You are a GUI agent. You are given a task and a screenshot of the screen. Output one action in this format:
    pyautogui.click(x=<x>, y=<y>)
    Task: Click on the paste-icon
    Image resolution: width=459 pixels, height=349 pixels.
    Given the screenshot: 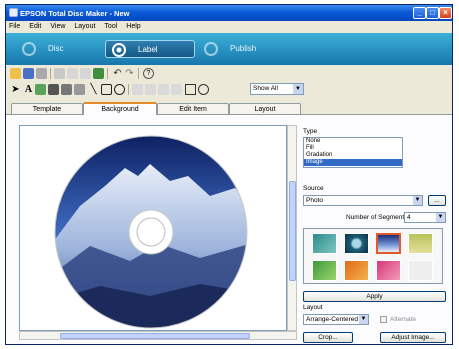 What is the action you would take?
    pyautogui.click(x=85, y=73)
    